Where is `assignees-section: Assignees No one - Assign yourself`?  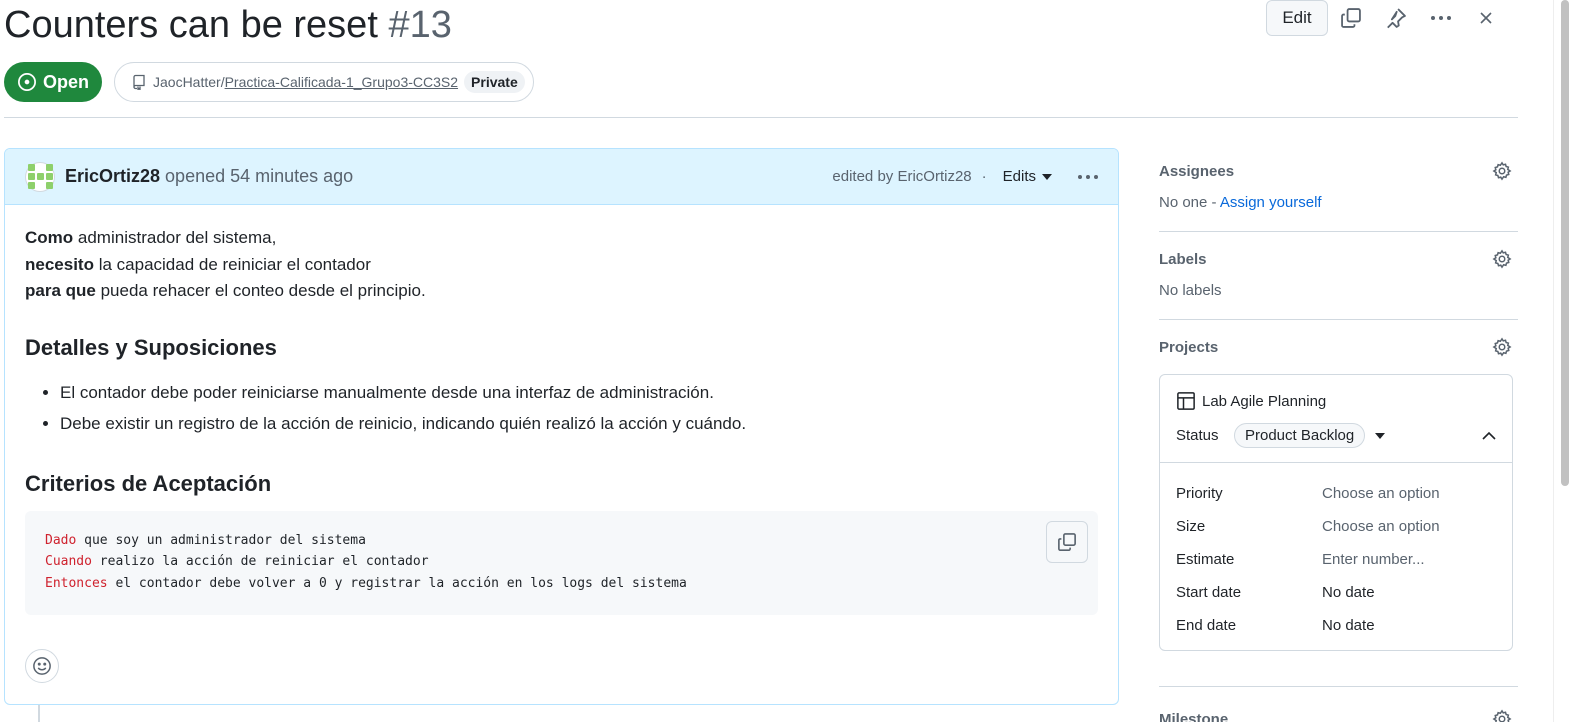 assignees-section: Assignees No one - Assign yourself is located at coordinates (1338, 190).